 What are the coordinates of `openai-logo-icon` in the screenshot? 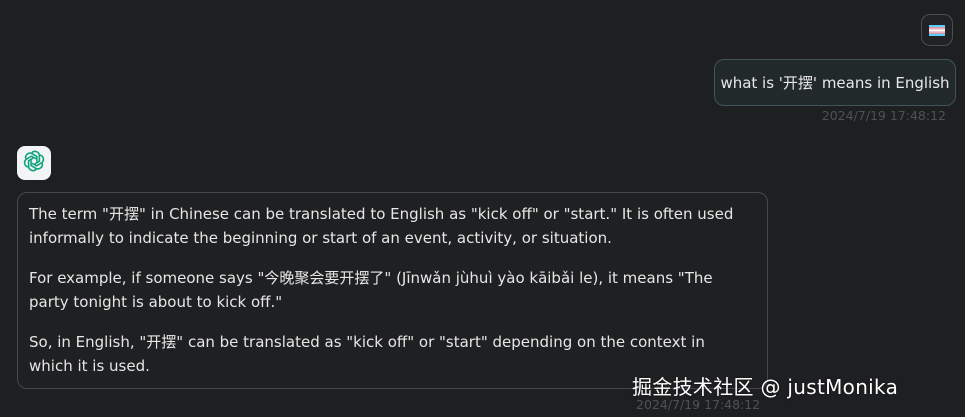 It's located at (34, 163).